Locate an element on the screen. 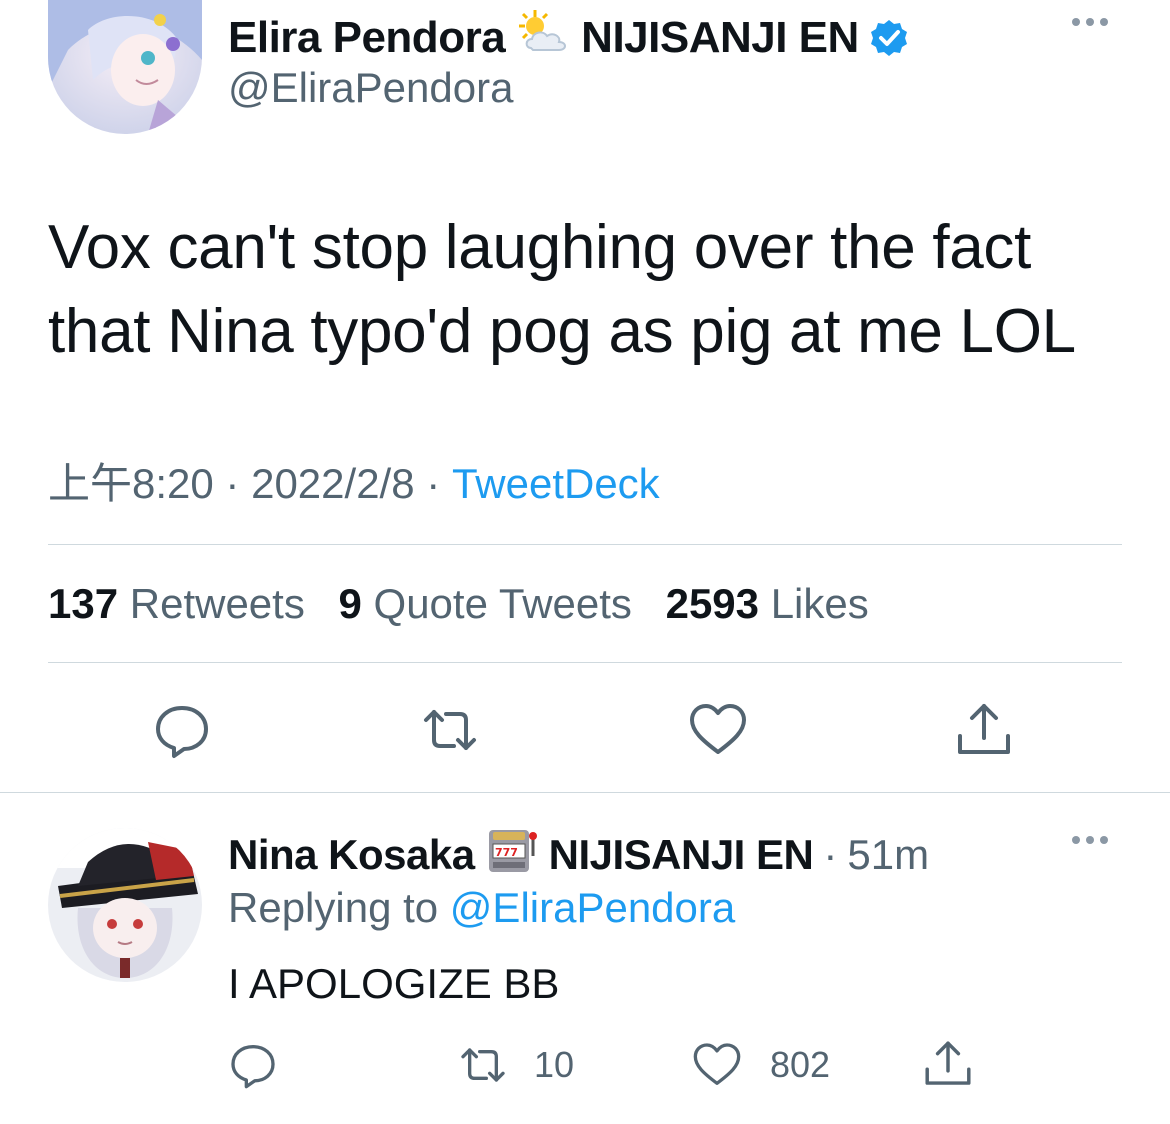 This screenshot has width=1170, height=1124. author-handle: @EliraPendora is located at coordinates (370, 88).